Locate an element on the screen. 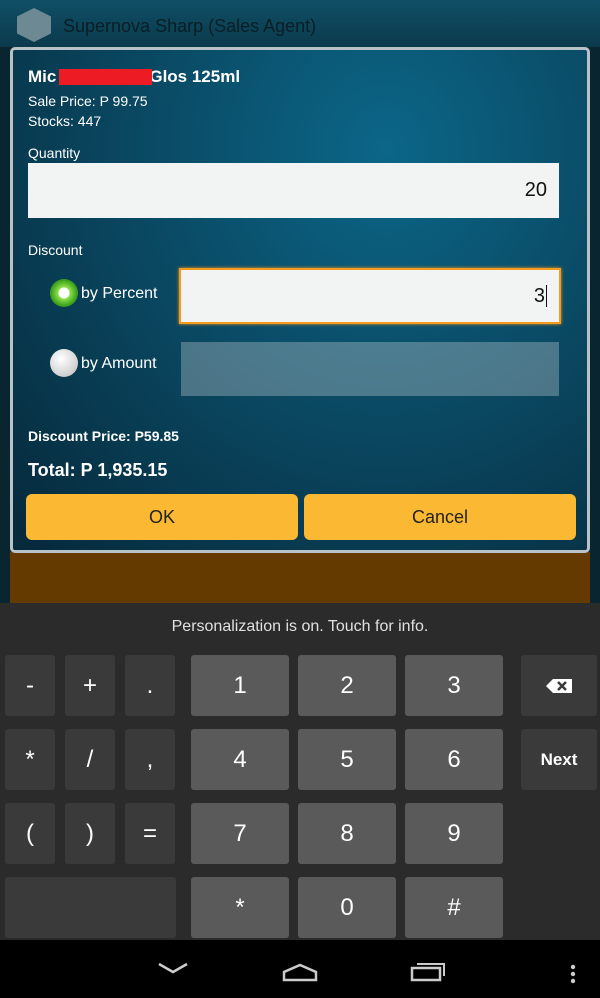 The height and width of the screenshot is (998, 600). by-percent-radio is located at coordinates (64, 293).